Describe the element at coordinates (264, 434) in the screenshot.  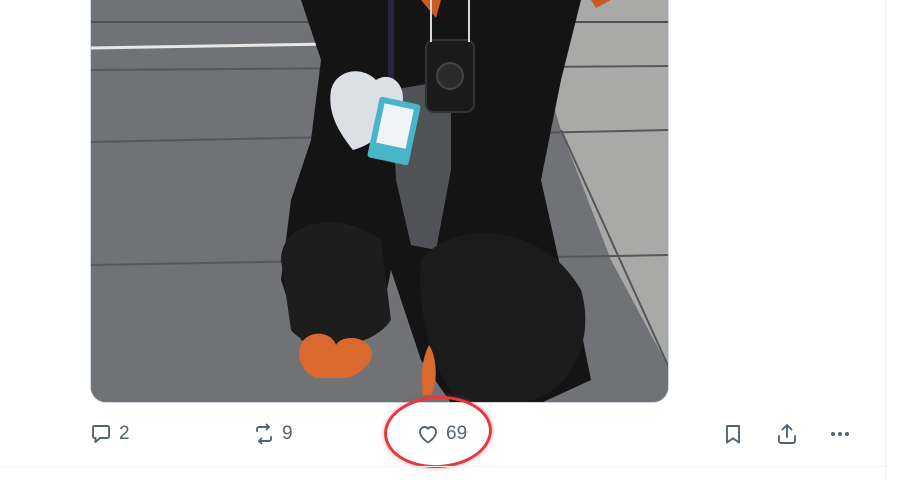
I see `retweet-icon` at that location.